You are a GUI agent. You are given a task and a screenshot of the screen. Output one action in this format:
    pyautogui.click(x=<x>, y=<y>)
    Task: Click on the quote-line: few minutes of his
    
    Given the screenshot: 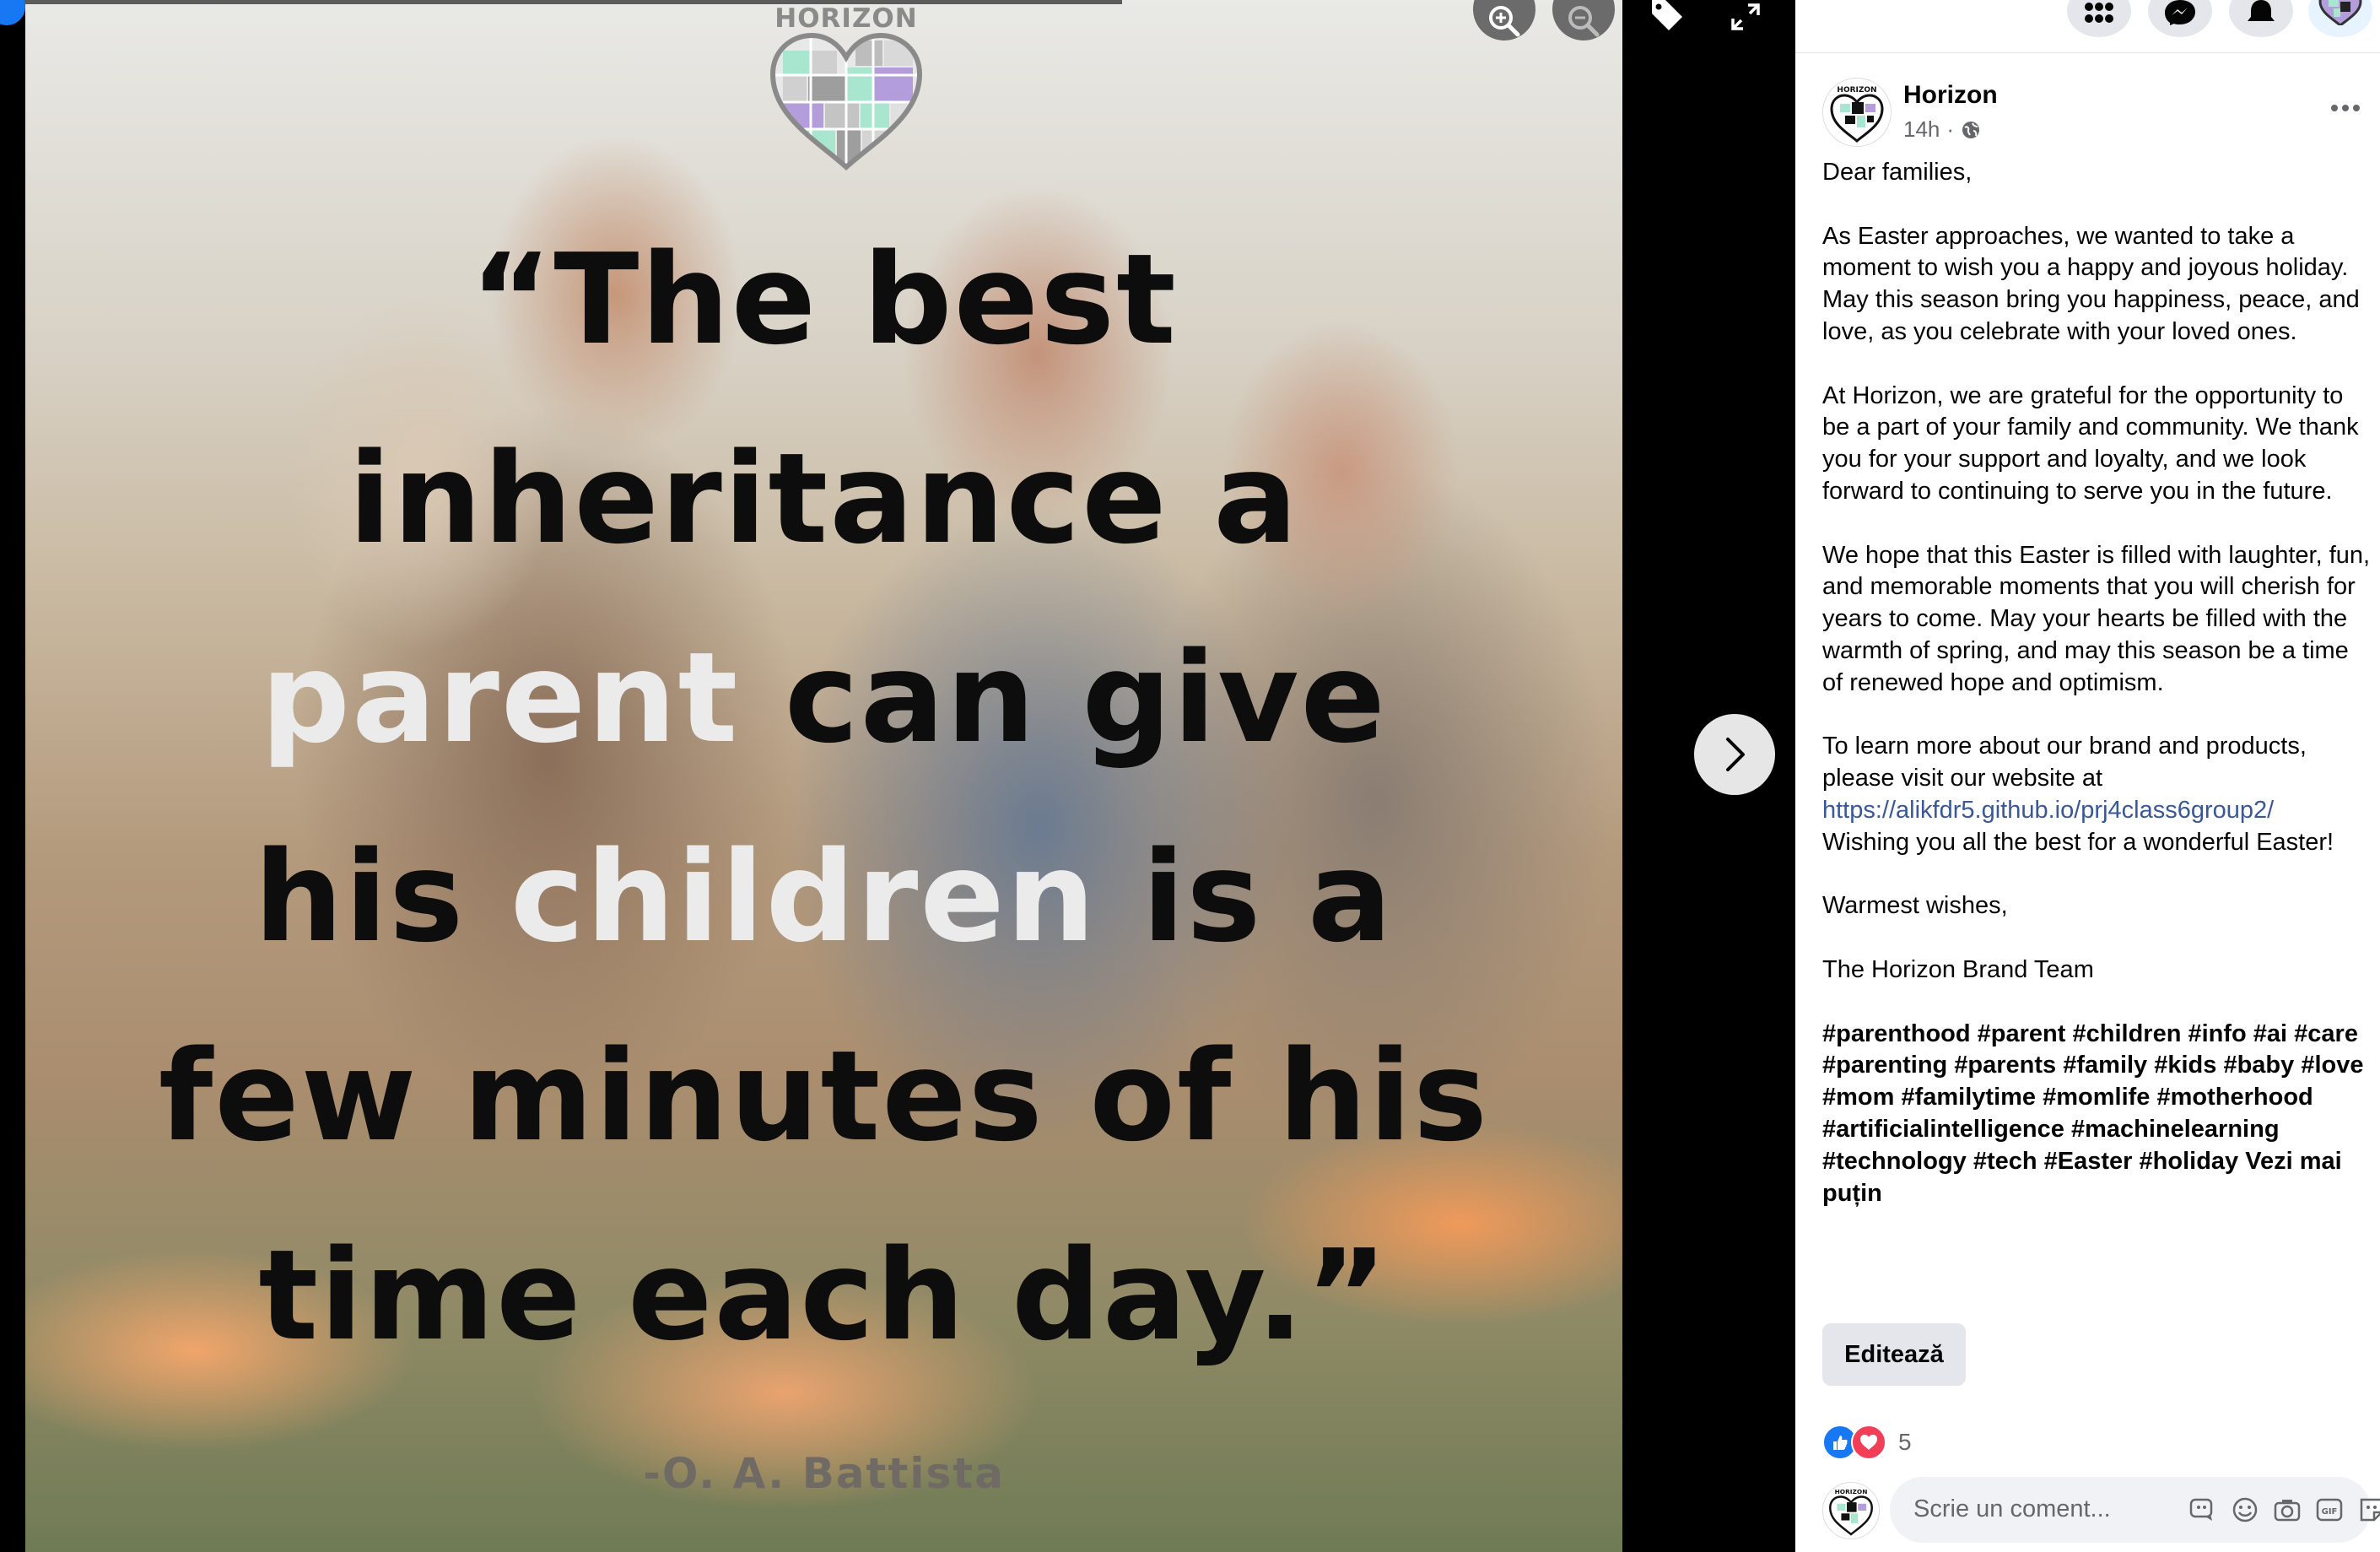 What is the action you would take?
    pyautogui.click(x=823, y=1096)
    